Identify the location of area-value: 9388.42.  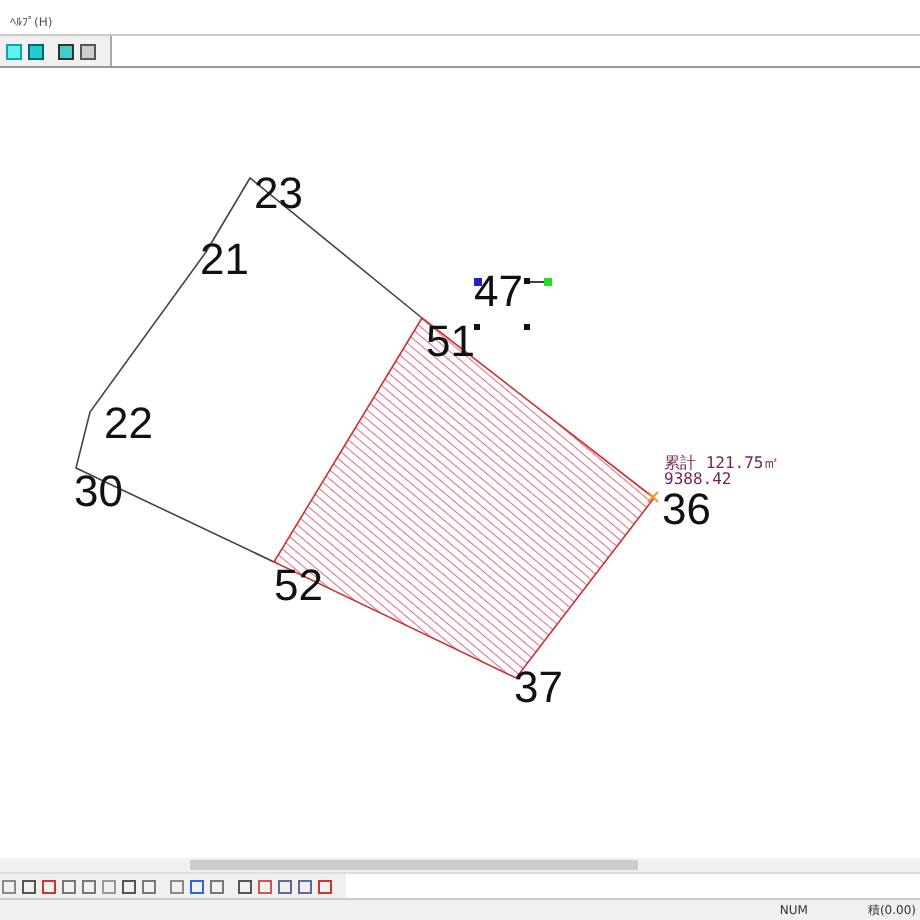
(698, 479).